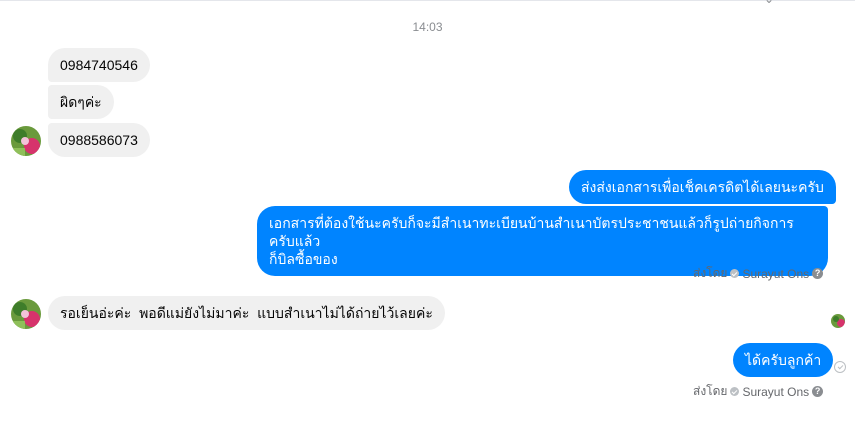 This screenshot has height=440, width=855. Describe the element at coordinates (771, 2) in the screenshot. I see `chevron-down-icon: ⌄` at that location.